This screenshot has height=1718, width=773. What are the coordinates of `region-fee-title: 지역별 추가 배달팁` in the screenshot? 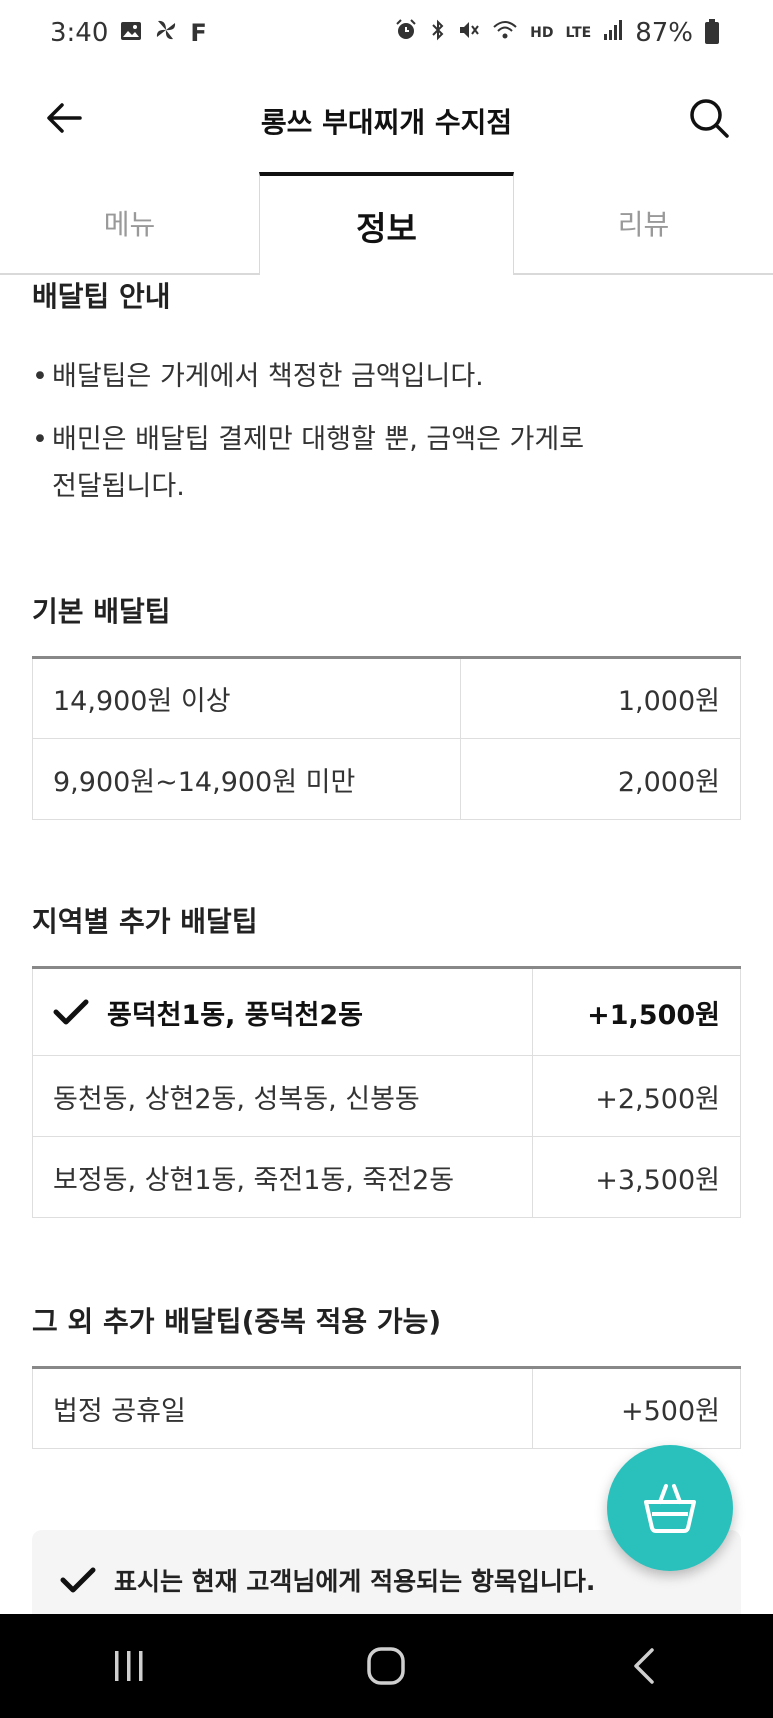 It's located at (145, 921).